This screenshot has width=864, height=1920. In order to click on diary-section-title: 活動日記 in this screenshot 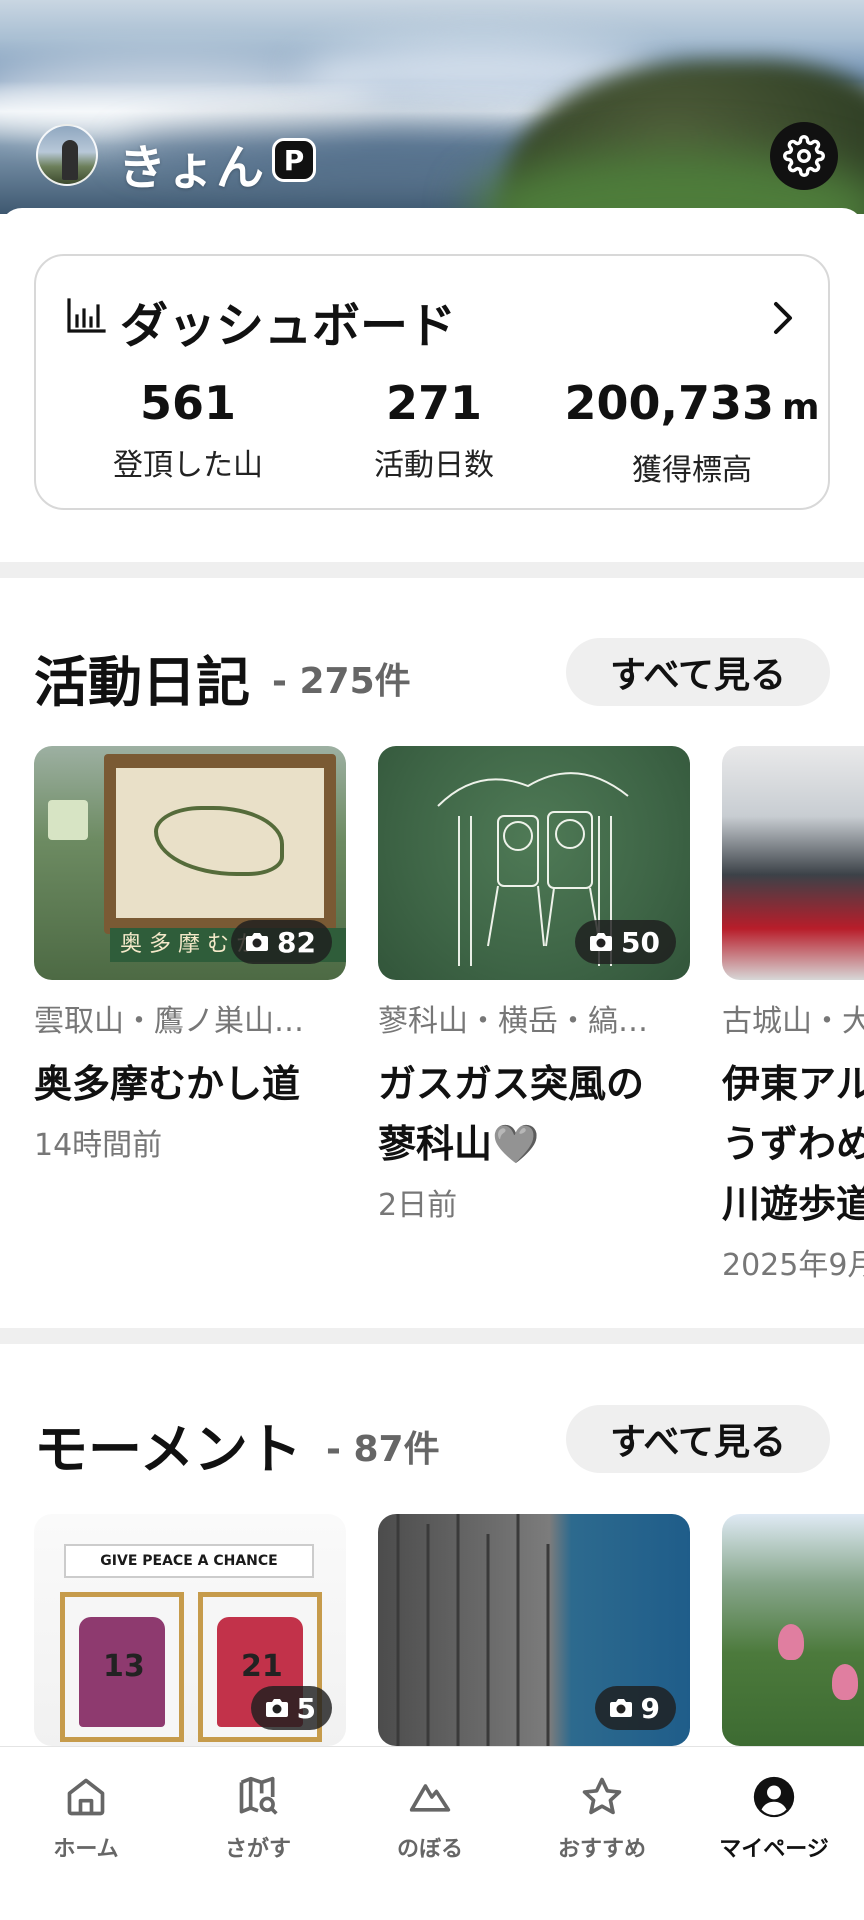, I will do `click(142, 682)`.